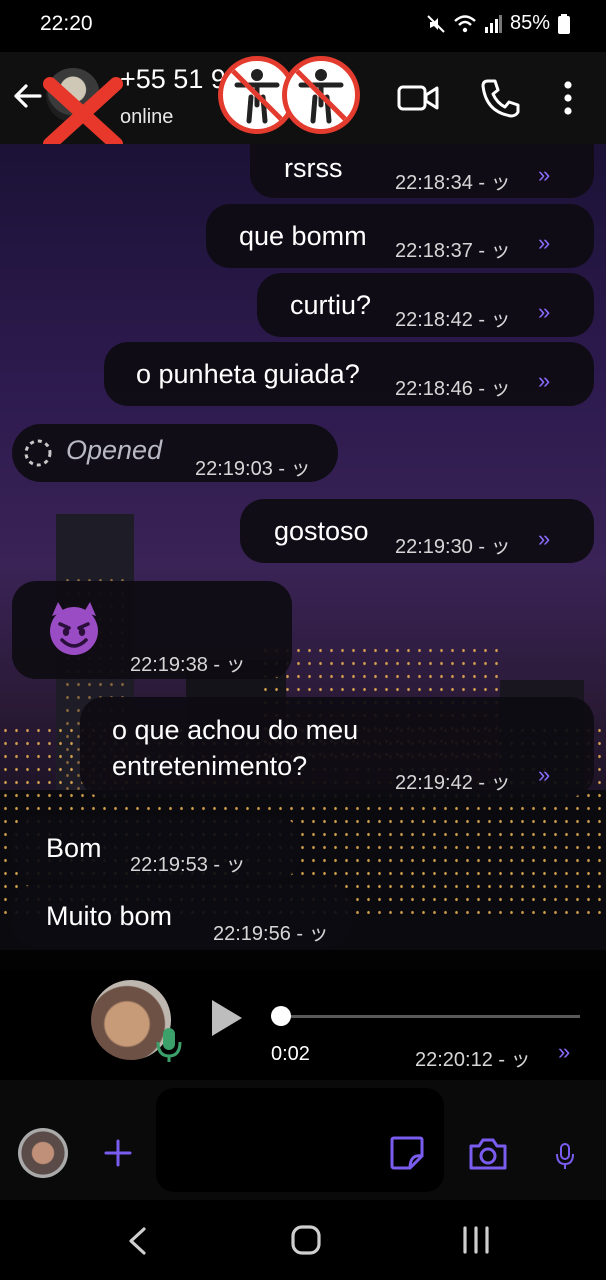 Image resolution: width=606 pixels, height=1280 pixels. I want to click on opened-label: Opened, so click(114, 450).